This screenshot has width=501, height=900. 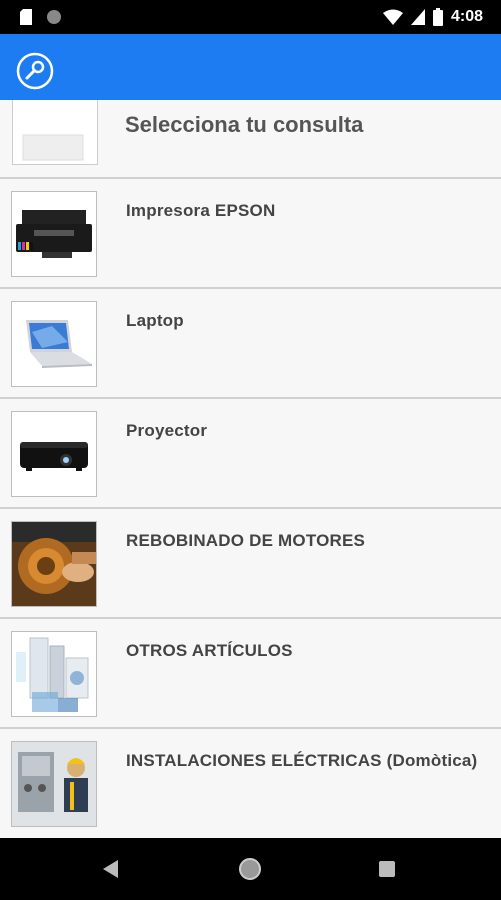 What do you see at coordinates (54, 454) in the screenshot?
I see `projector-image` at bounding box center [54, 454].